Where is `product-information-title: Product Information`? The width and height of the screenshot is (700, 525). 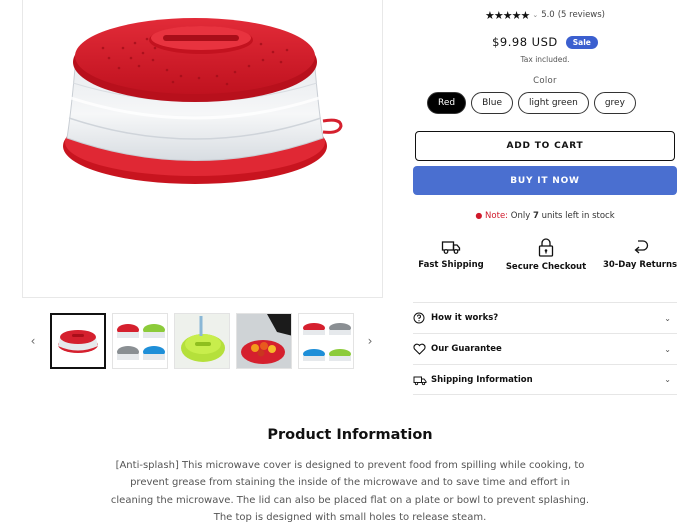
product-information-title: Product Information is located at coordinates (350, 435).